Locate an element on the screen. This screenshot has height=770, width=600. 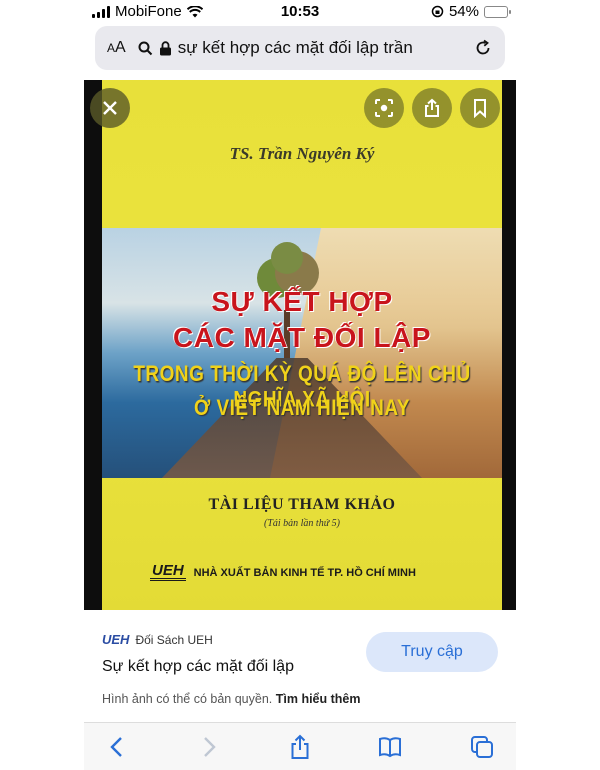
share-image-button is located at coordinates (432, 108).